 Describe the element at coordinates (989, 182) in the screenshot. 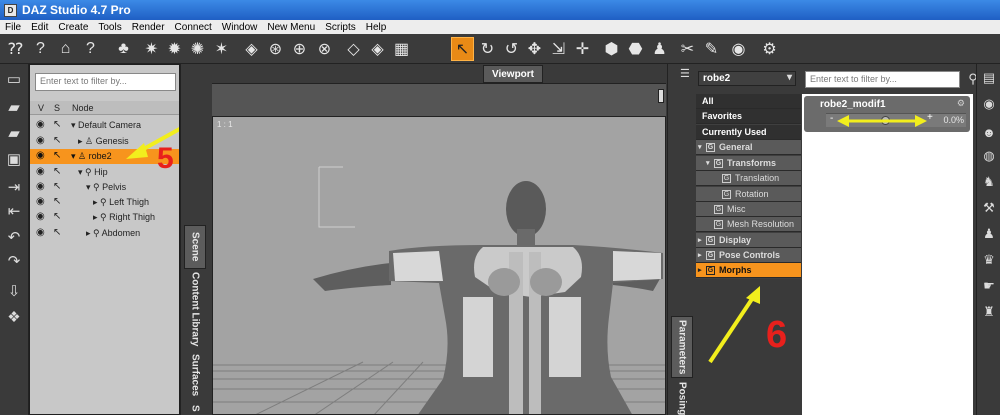

I see `wardrobe-icon: ♞` at that location.